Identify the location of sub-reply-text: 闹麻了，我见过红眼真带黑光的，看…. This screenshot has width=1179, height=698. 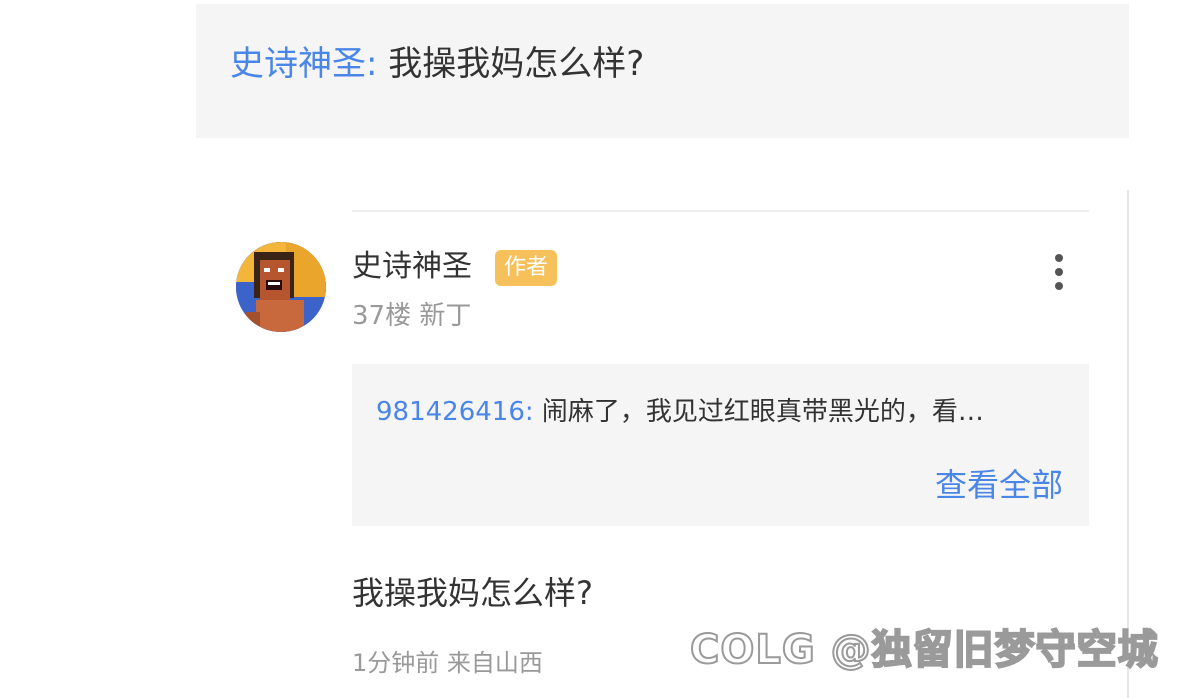
(762, 412).